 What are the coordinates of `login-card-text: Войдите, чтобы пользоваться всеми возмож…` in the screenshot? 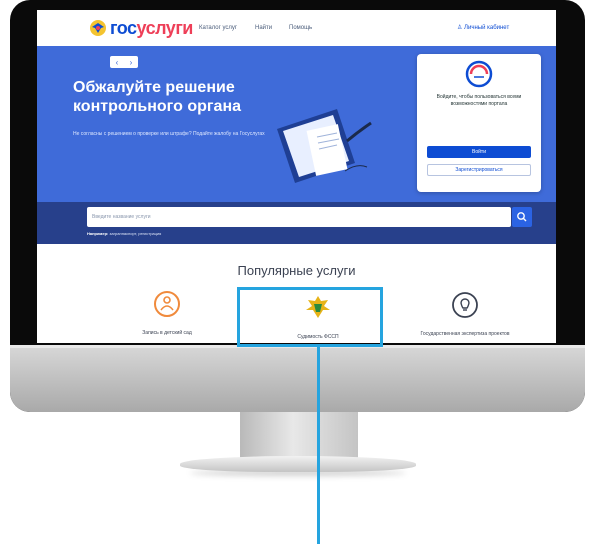 It's located at (479, 100).